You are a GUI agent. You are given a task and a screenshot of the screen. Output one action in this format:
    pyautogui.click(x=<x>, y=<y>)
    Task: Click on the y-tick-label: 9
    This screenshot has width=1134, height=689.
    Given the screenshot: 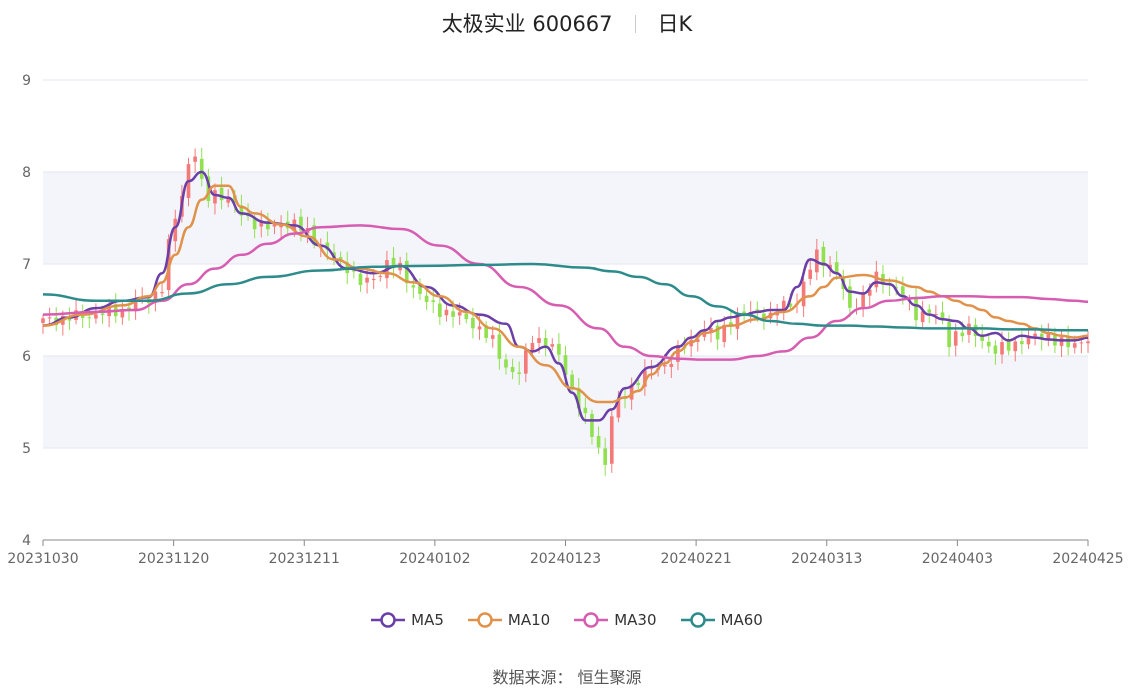 What is the action you would take?
    pyautogui.click(x=26, y=81)
    